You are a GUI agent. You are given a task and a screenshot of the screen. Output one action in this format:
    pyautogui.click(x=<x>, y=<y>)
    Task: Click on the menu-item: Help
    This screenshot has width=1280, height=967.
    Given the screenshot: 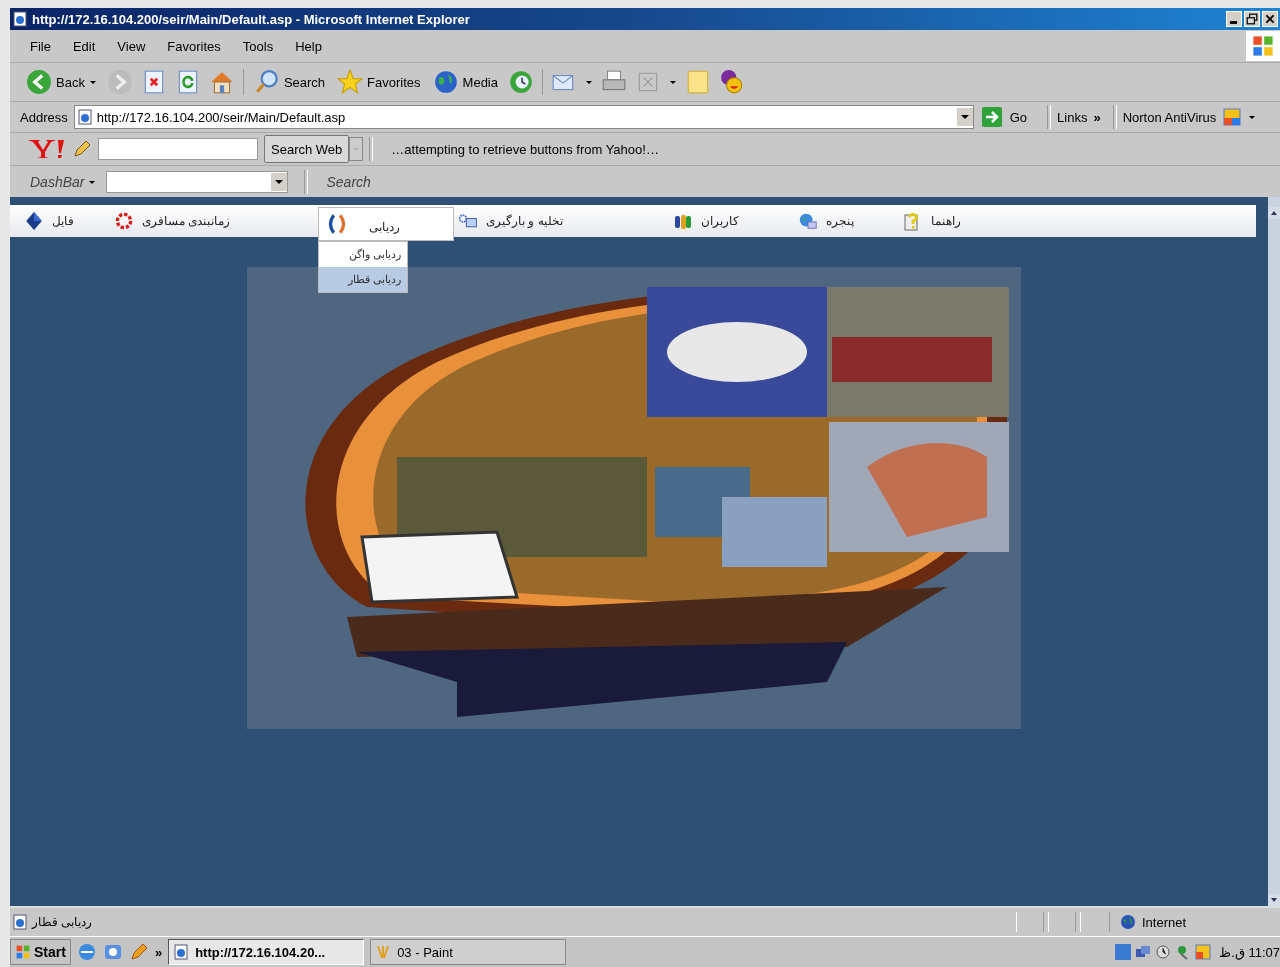 What is the action you would take?
    pyautogui.click(x=308, y=46)
    